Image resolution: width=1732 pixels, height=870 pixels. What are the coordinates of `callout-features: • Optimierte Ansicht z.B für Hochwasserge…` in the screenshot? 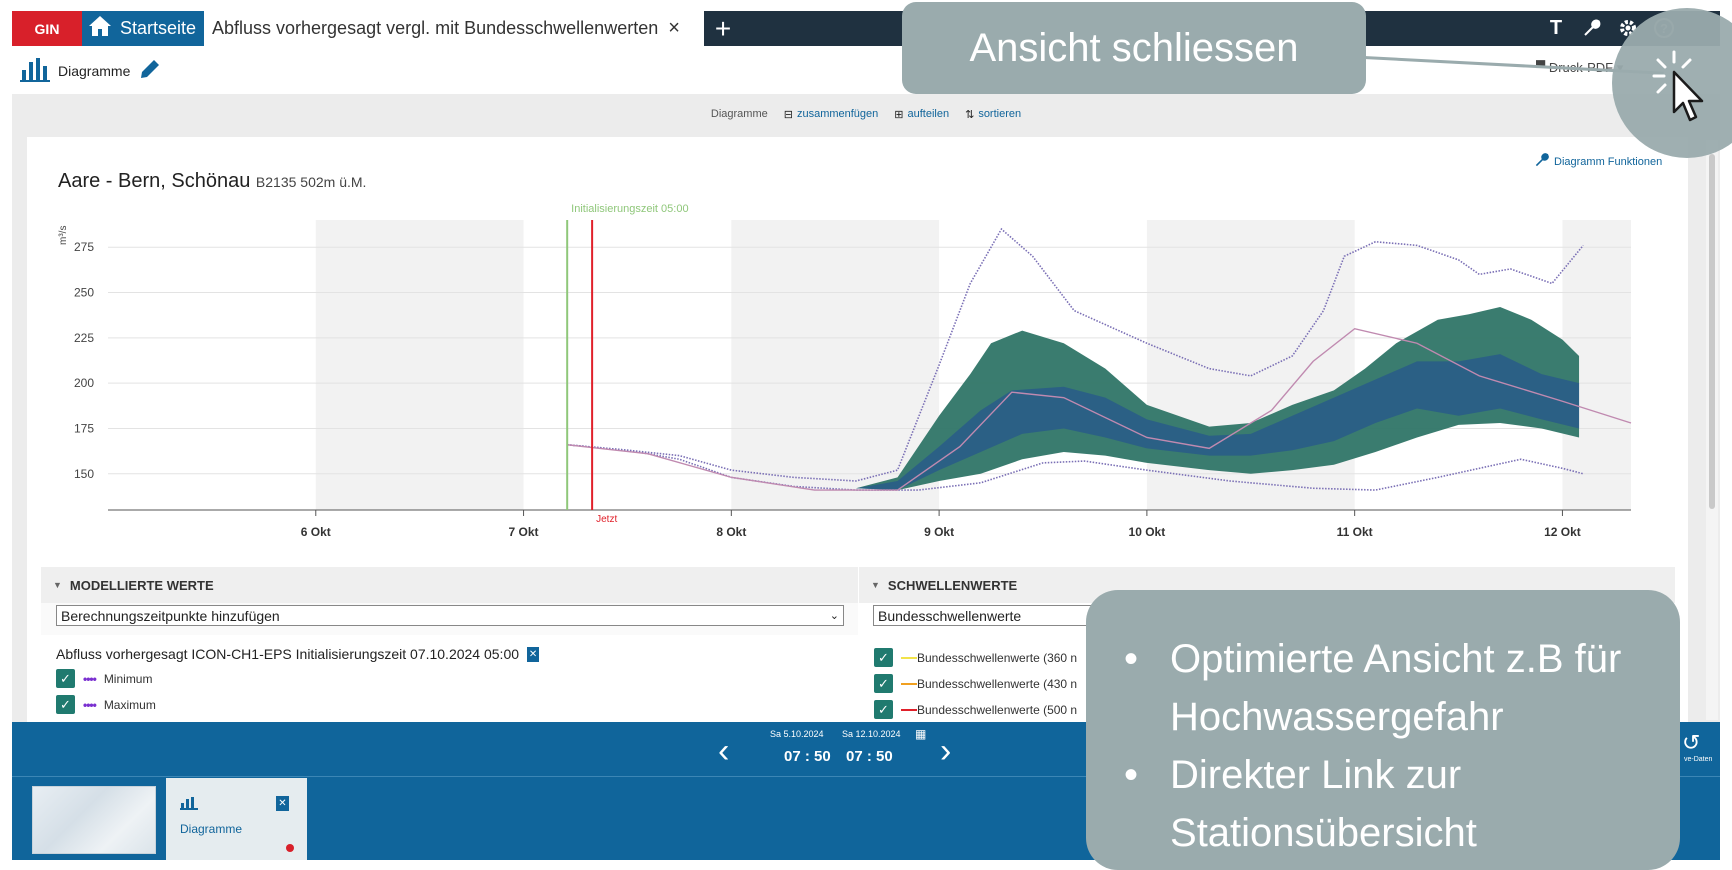 It's located at (1383, 730).